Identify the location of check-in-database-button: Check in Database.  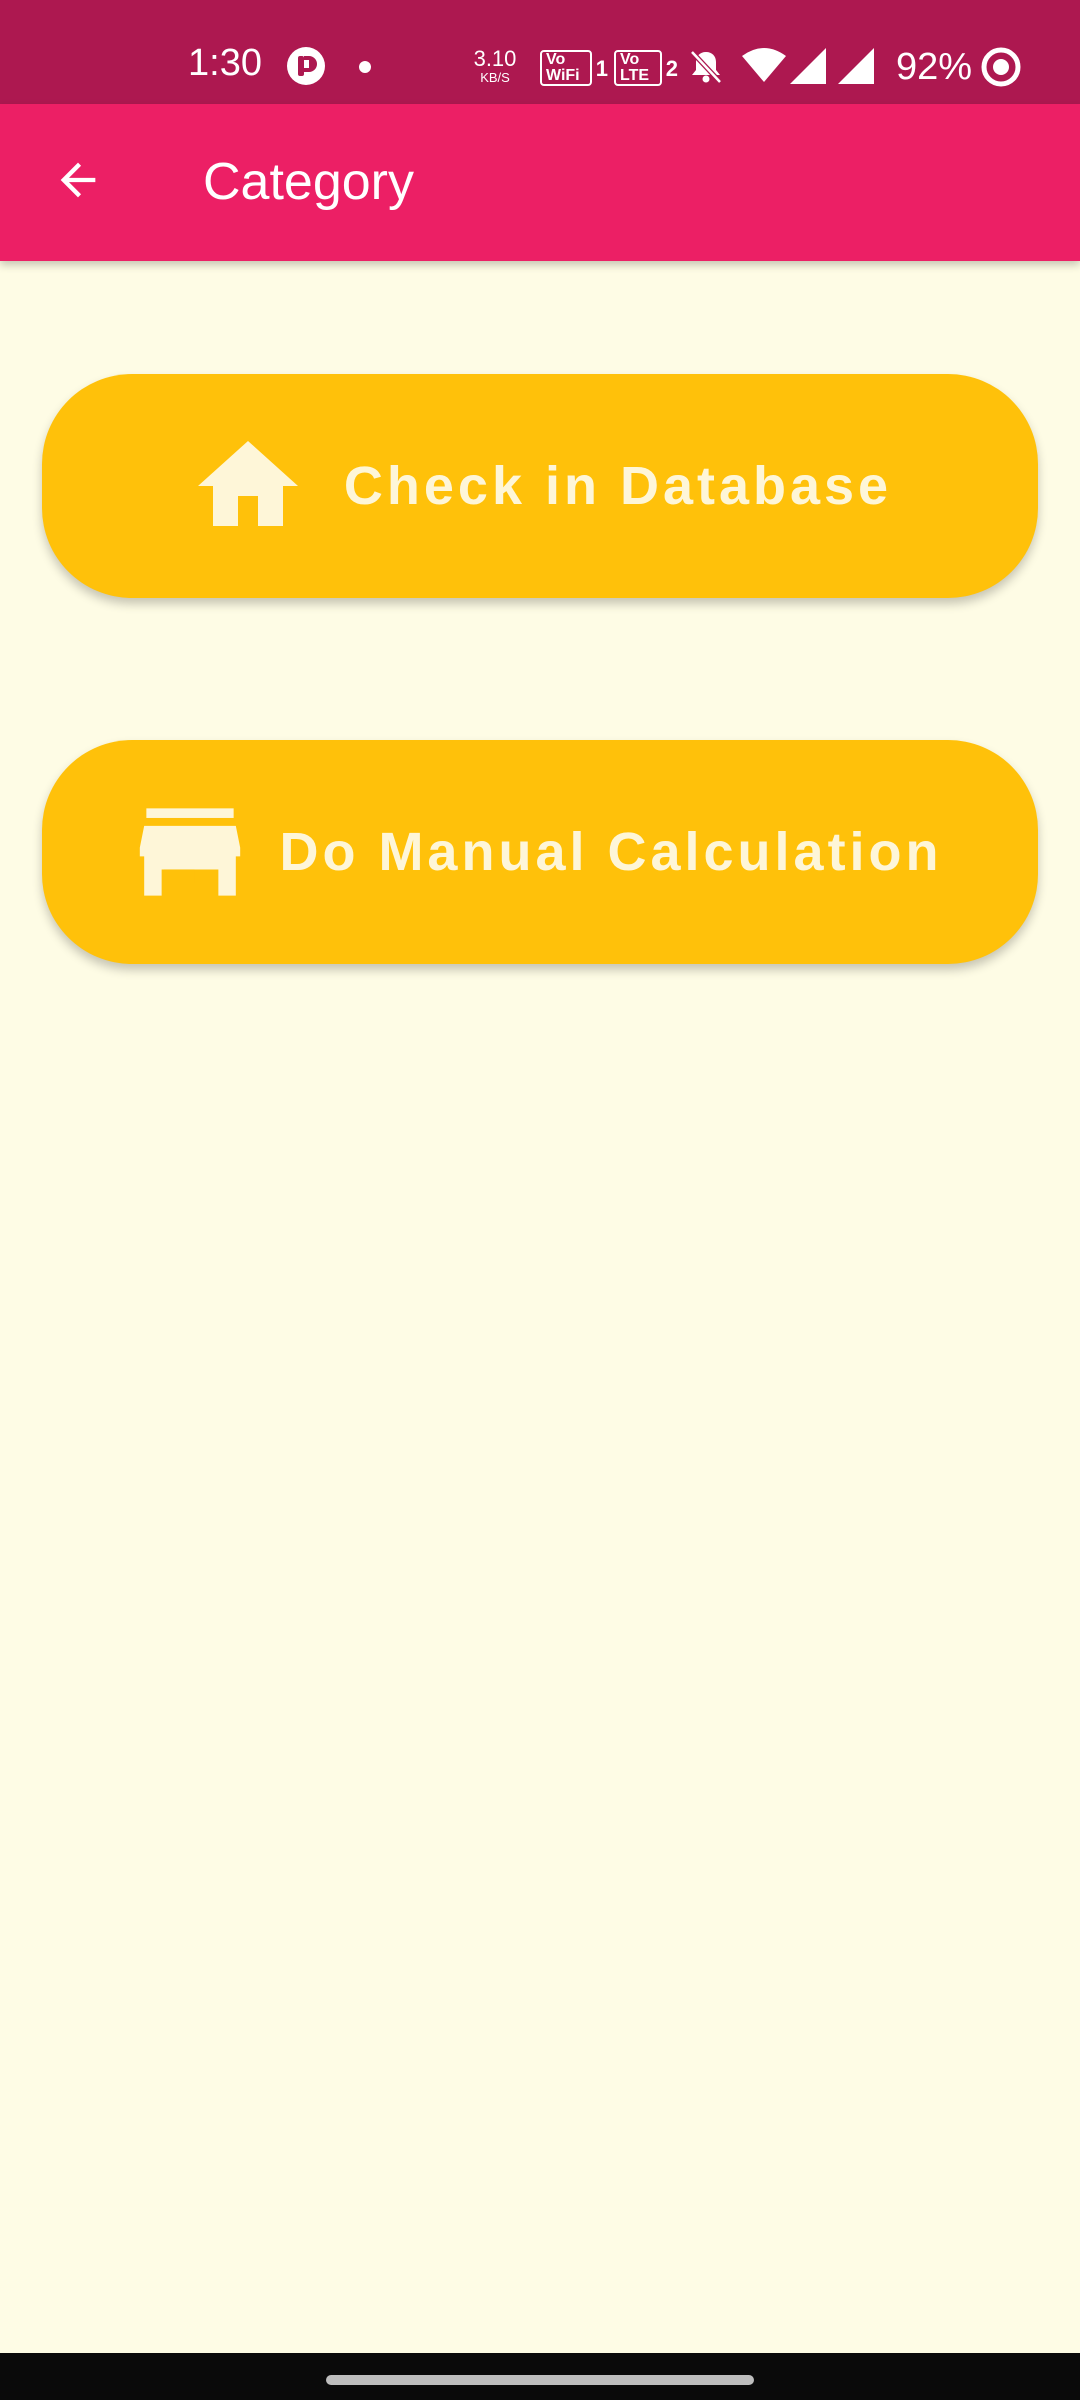
(540, 486).